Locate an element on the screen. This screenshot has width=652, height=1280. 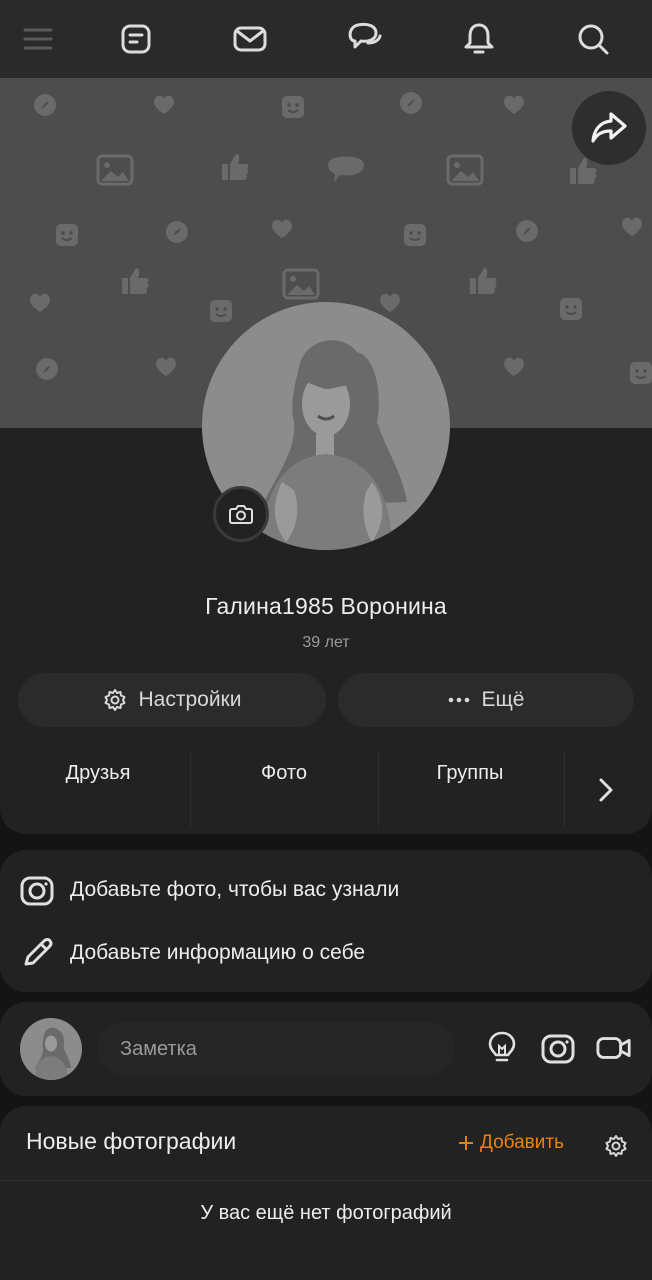
add-photo-prompt: Добавьте фото, чтобы вас узнали is located at coordinates (209, 890).